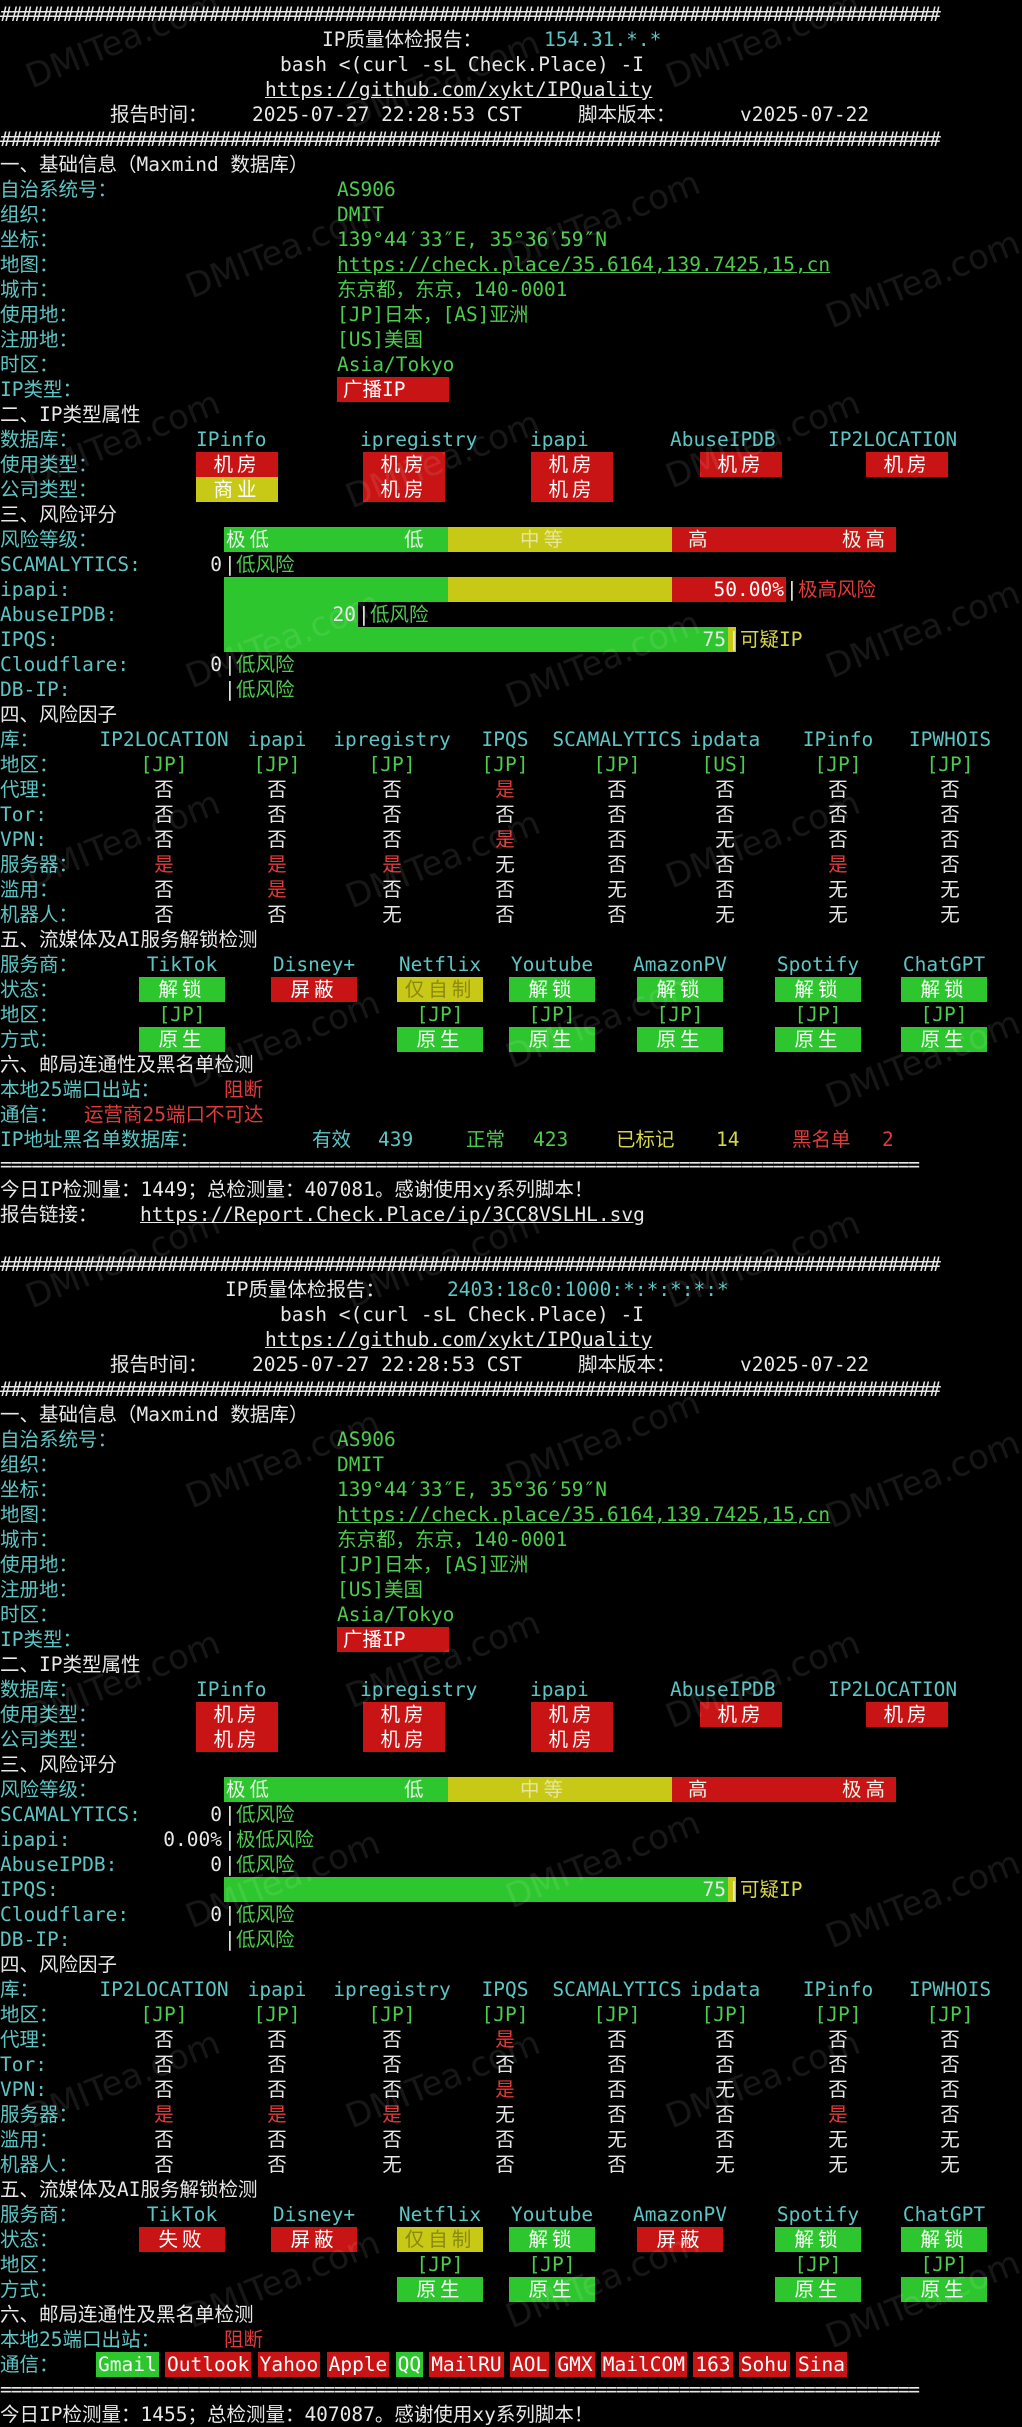 This screenshot has width=1022, height=2427. What do you see at coordinates (29, 2014) in the screenshot?
I see `field-label: 地区：` at bounding box center [29, 2014].